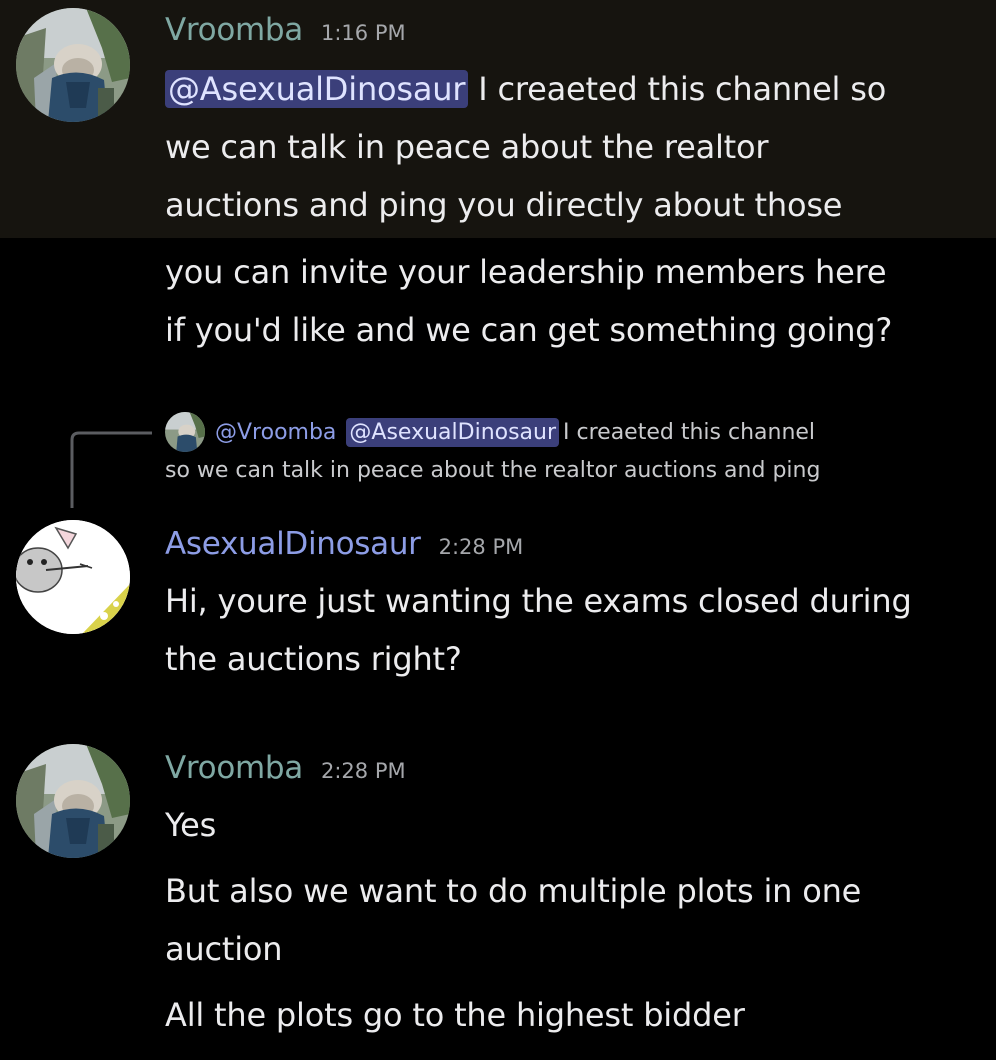  Describe the element at coordinates (224, 949) in the screenshot. I see `message-text-line: auction` at that location.